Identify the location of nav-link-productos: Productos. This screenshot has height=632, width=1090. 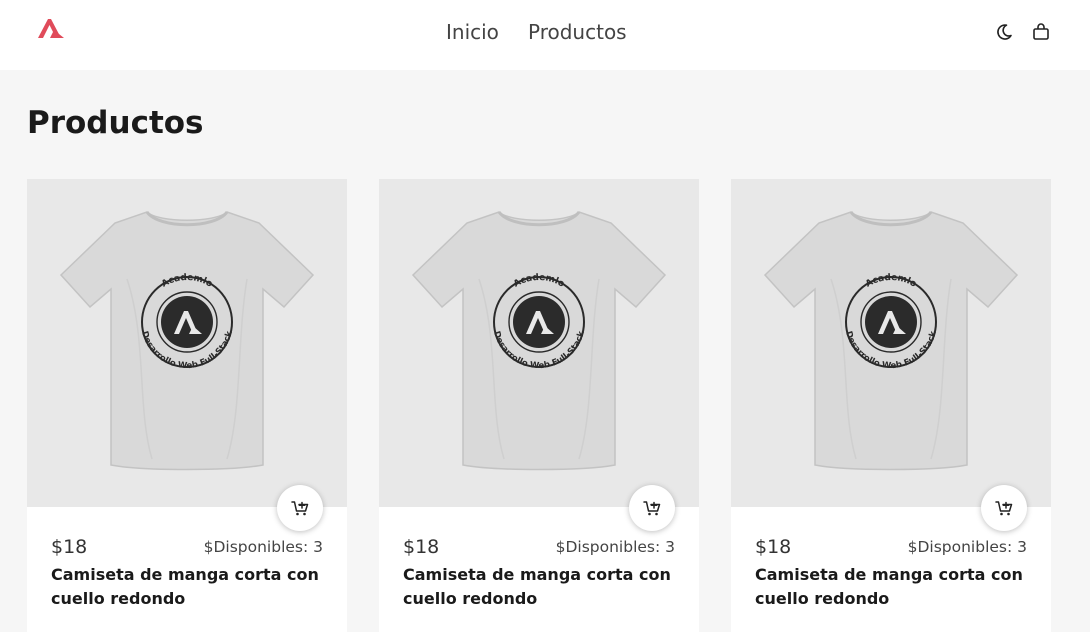
(577, 32).